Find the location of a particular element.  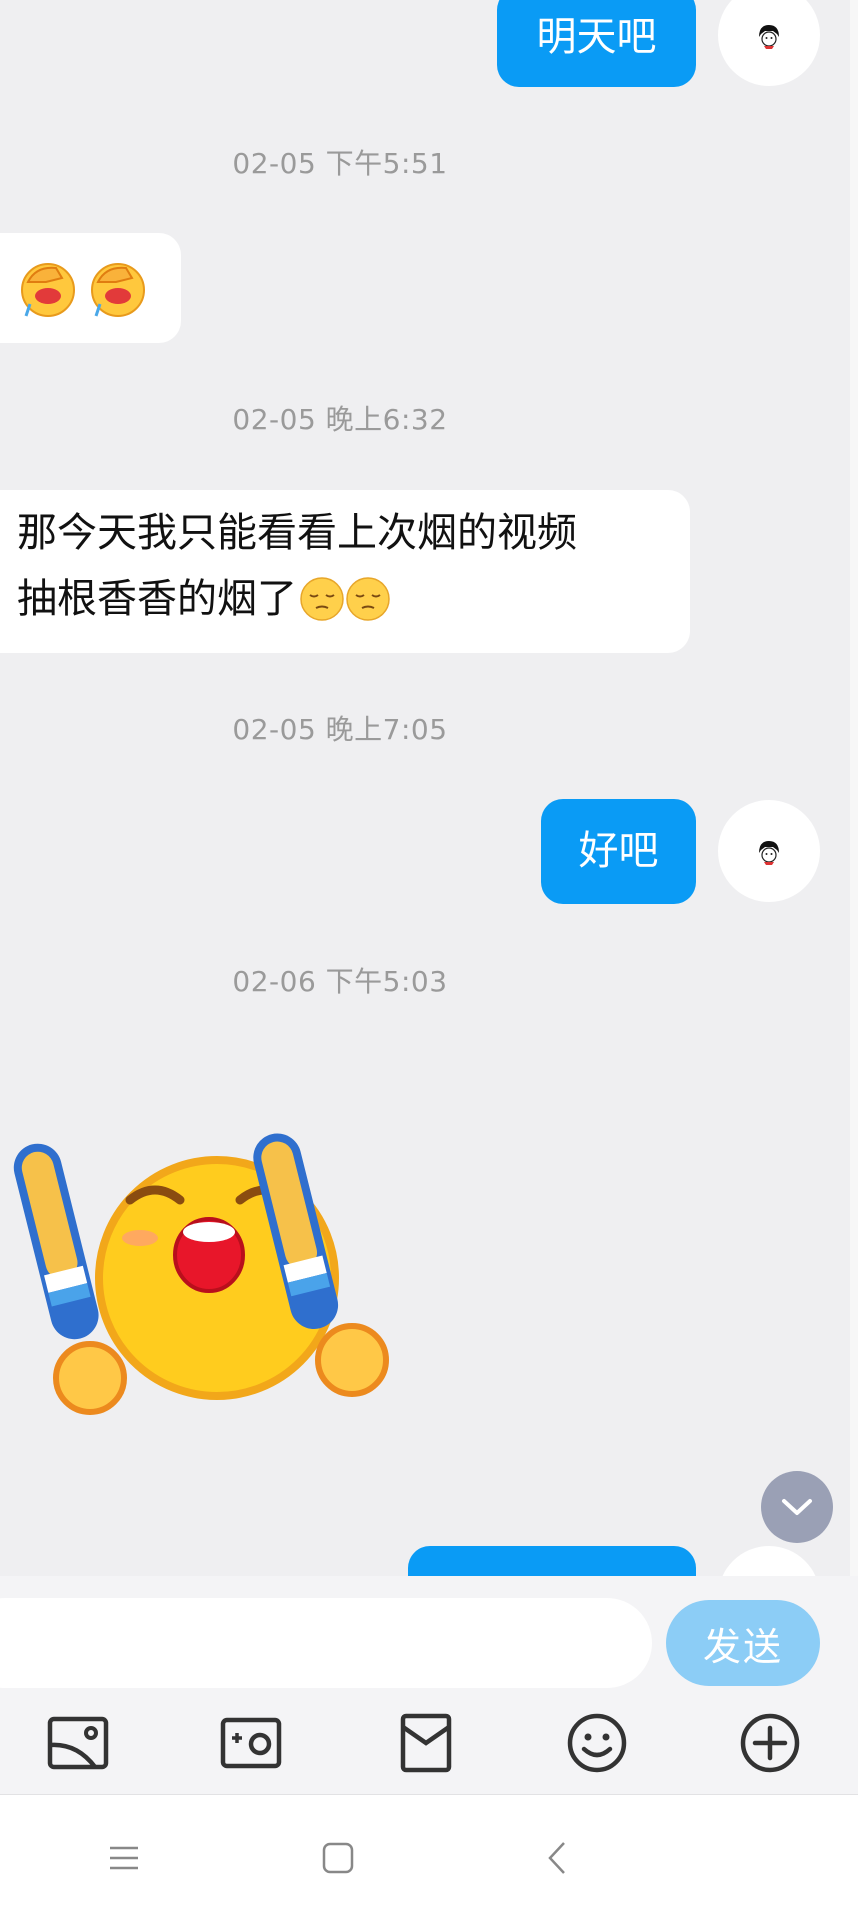

emoji-button is located at coordinates (597, 1743).